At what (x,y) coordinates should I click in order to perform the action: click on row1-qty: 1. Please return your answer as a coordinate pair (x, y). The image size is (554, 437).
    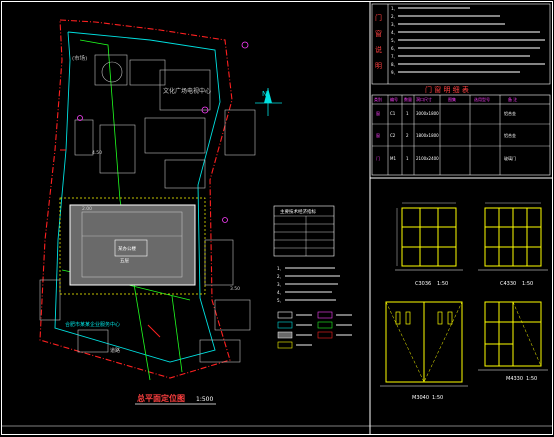
    Looking at the image, I should click on (407, 113).